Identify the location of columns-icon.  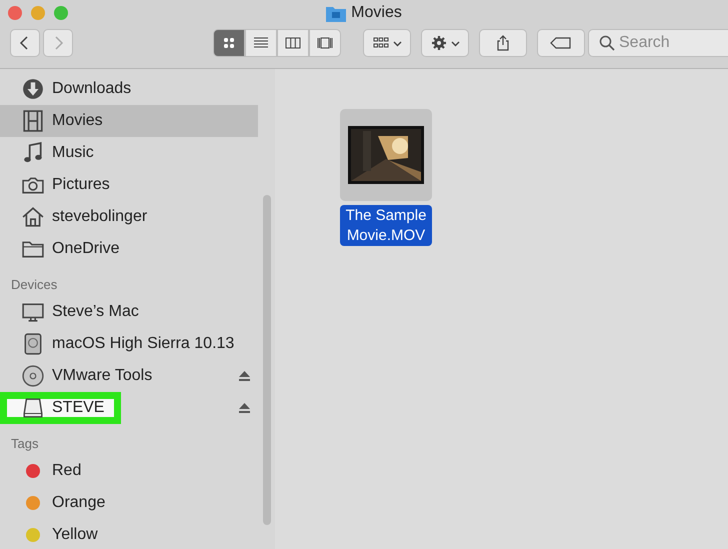
(293, 43).